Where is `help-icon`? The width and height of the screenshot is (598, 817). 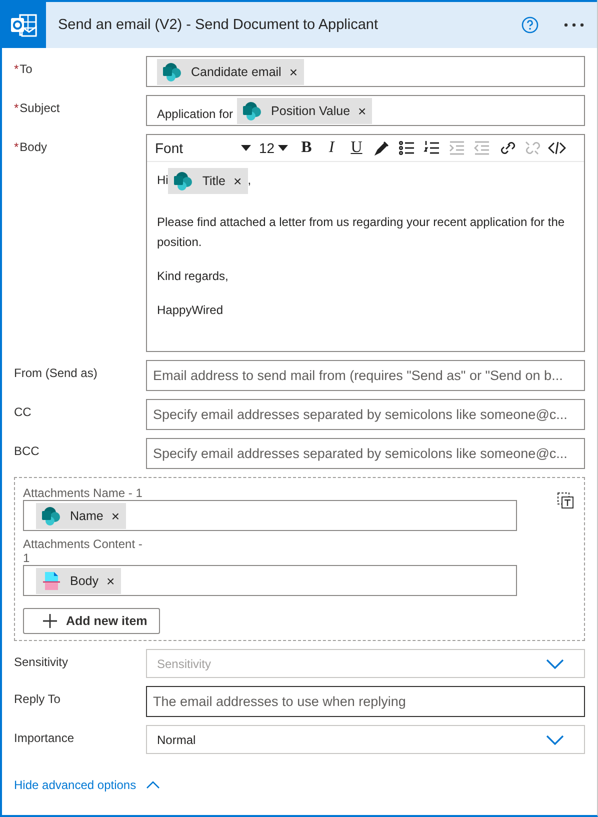
help-icon is located at coordinates (530, 25).